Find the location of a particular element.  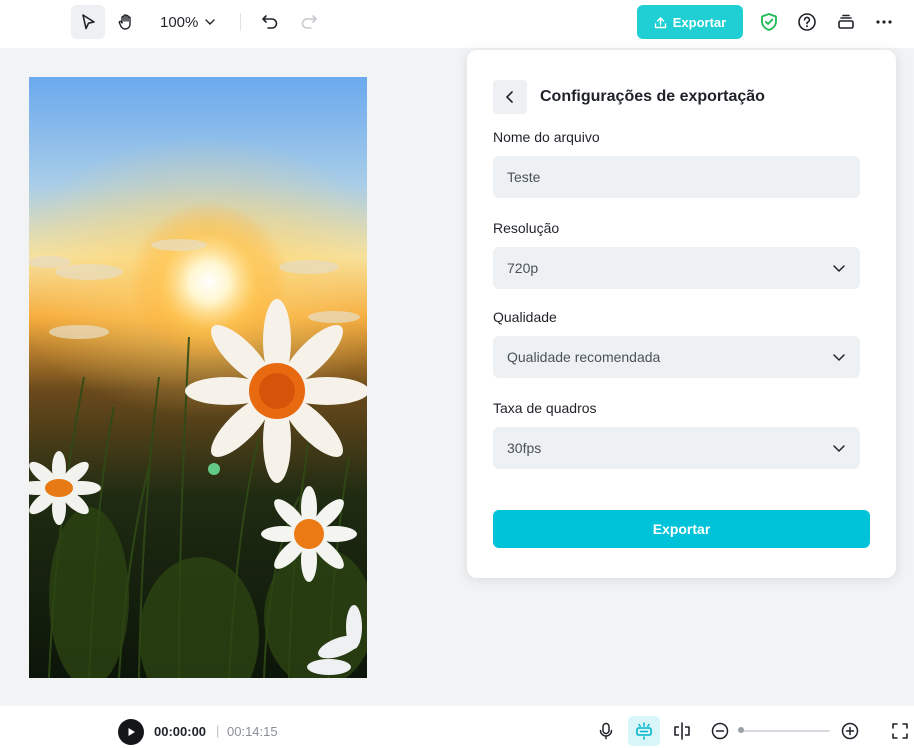

hand-icon is located at coordinates (124, 22).